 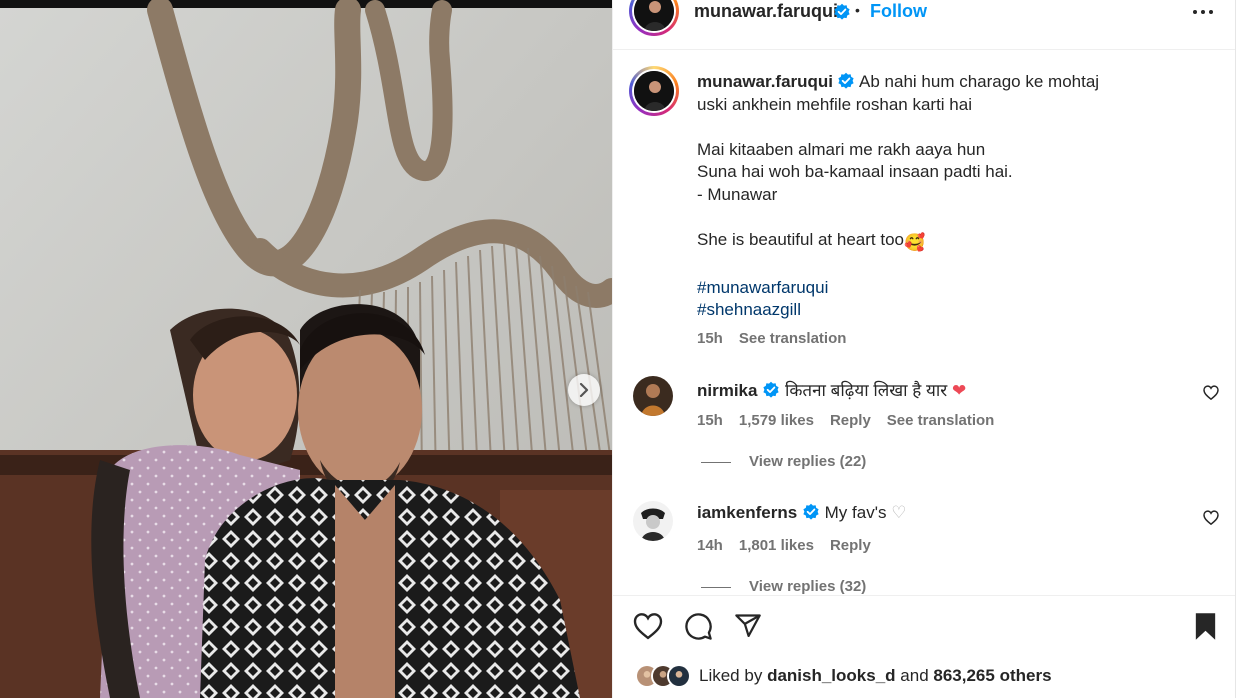 What do you see at coordinates (765, 81) in the screenshot?
I see `caption-username: munawar.faruqui` at bounding box center [765, 81].